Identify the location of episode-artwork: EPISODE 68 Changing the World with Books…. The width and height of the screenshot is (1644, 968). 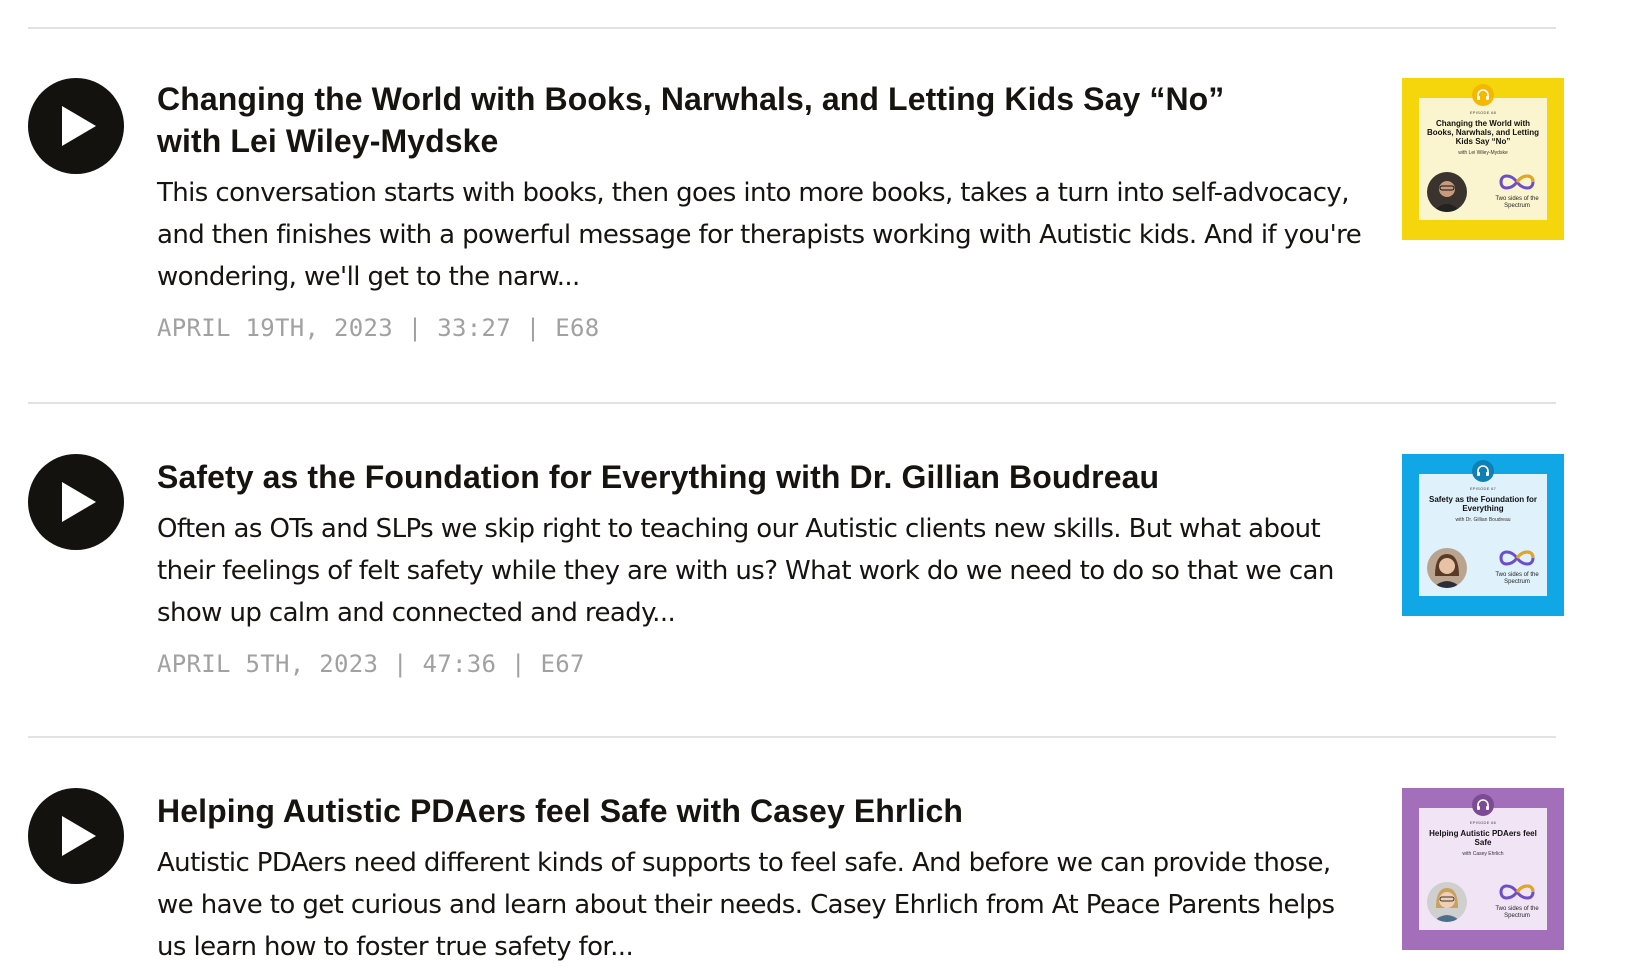
(1483, 159).